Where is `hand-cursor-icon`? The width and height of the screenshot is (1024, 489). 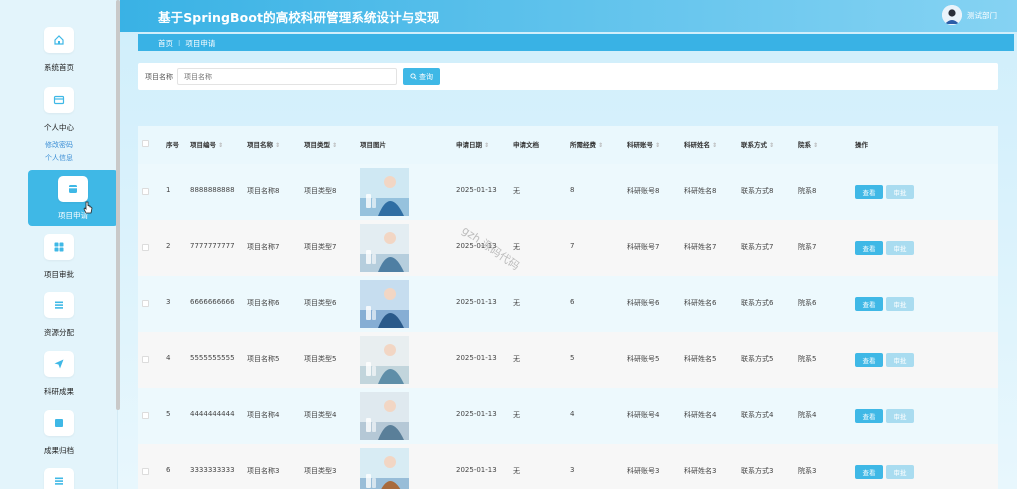
hand-cursor-icon is located at coordinates (88, 207).